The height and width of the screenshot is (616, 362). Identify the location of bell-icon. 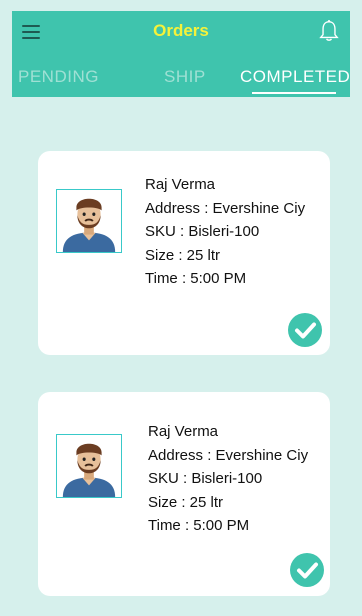
(329, 31).